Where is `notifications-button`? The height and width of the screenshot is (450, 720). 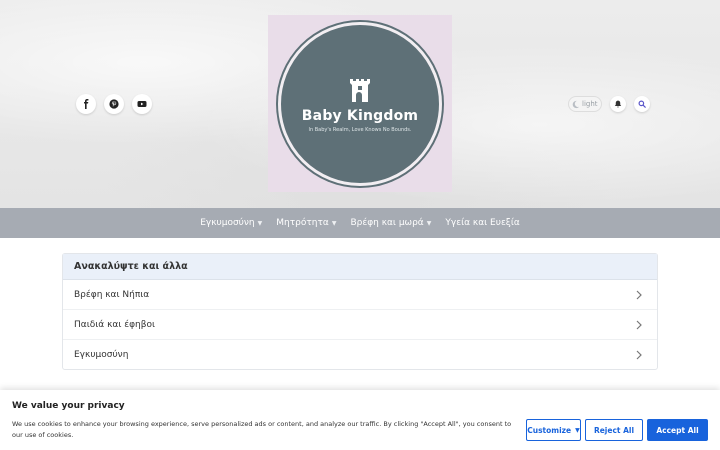 notifications-button is located at coordinates (618, 104).